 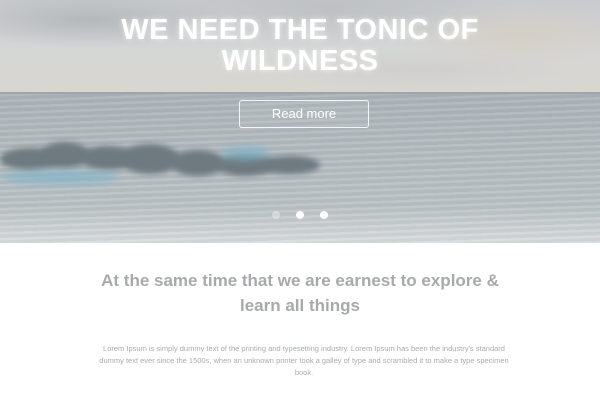 What do you see at coordinates (300, 30) in the screenshot?
I see `hero-title-line-1: WE NEED THE TONIC OF` at bounding box center [300, 30].